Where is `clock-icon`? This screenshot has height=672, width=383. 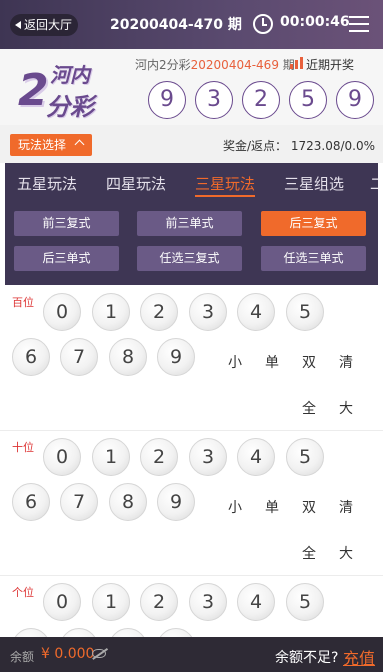
clock-icon is located at coordinates (263, 24).